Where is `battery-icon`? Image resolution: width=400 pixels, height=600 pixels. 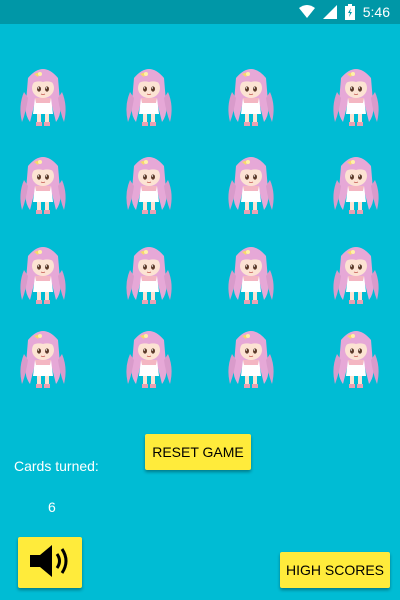 battery-icon is located at coordinates (349, 12).